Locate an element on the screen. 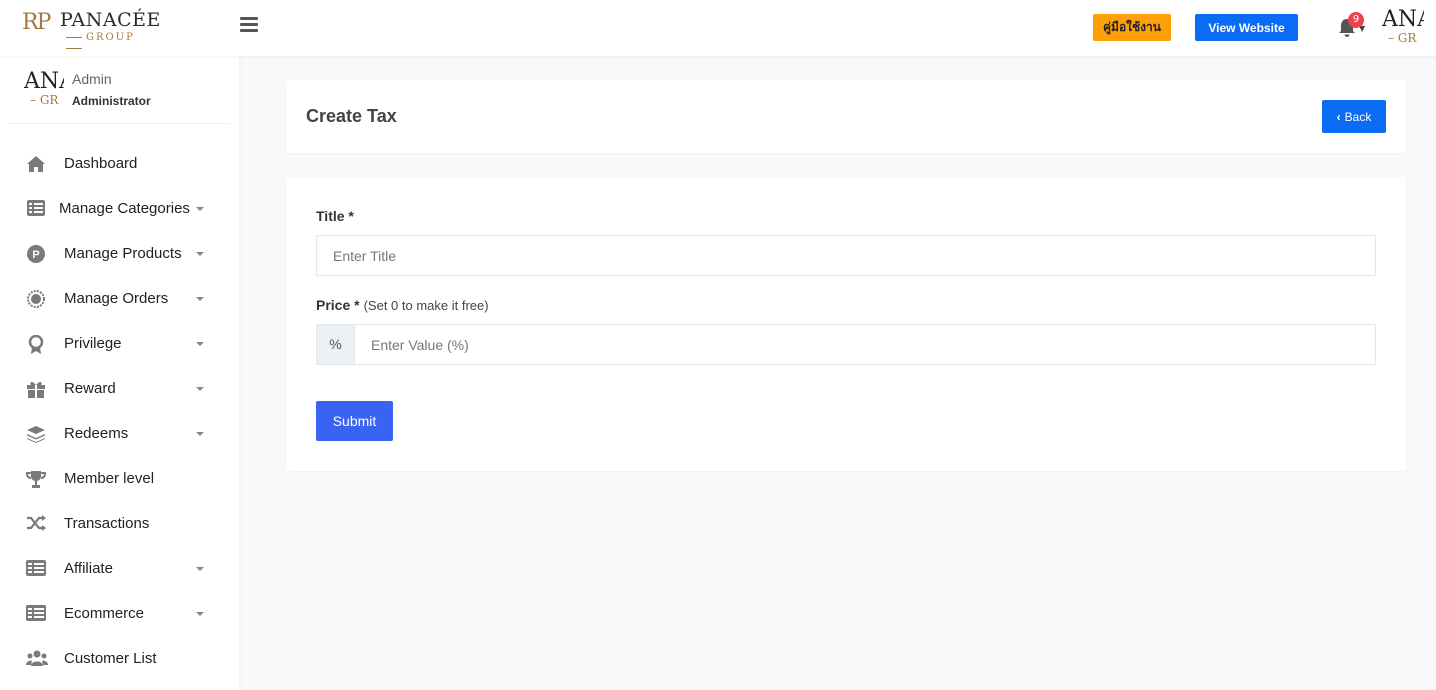  sidebar-item-label: Privilege is located at coordinates (93, 343).